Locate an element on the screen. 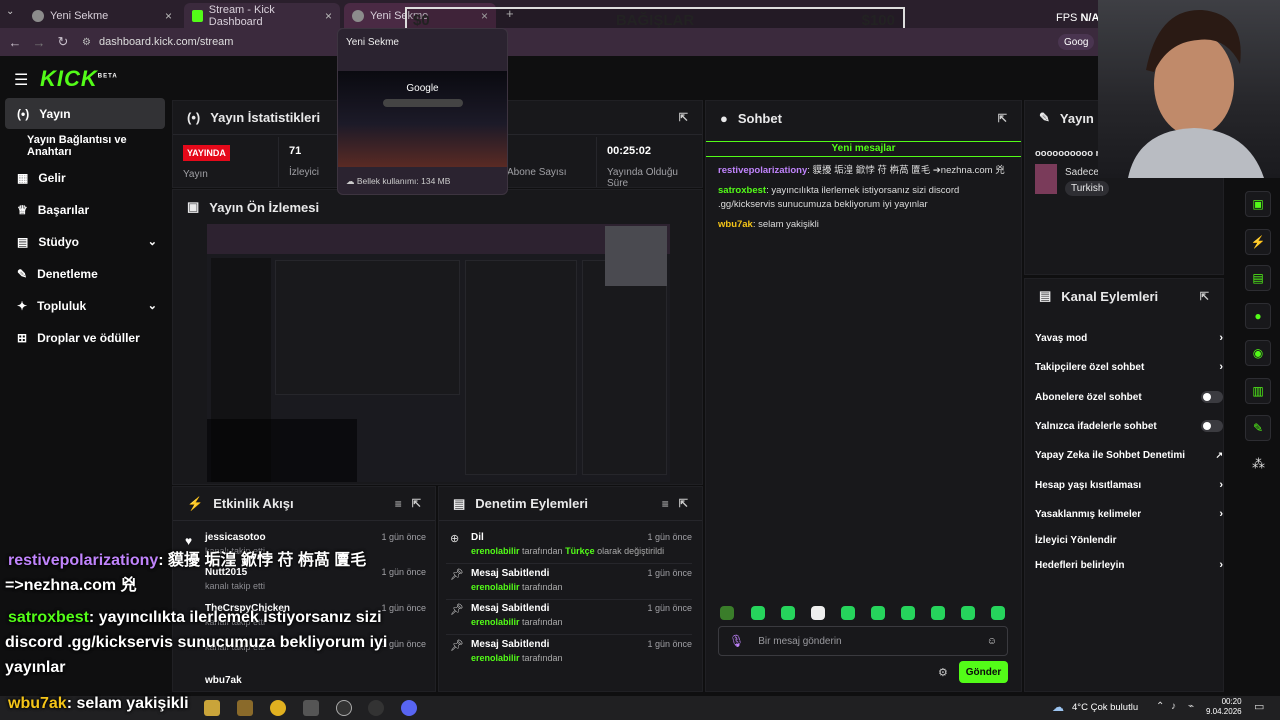 This screenshot has width=1280, height=720. rail-broadcast-icon: ◉ is located at coordinates (1258, 353).